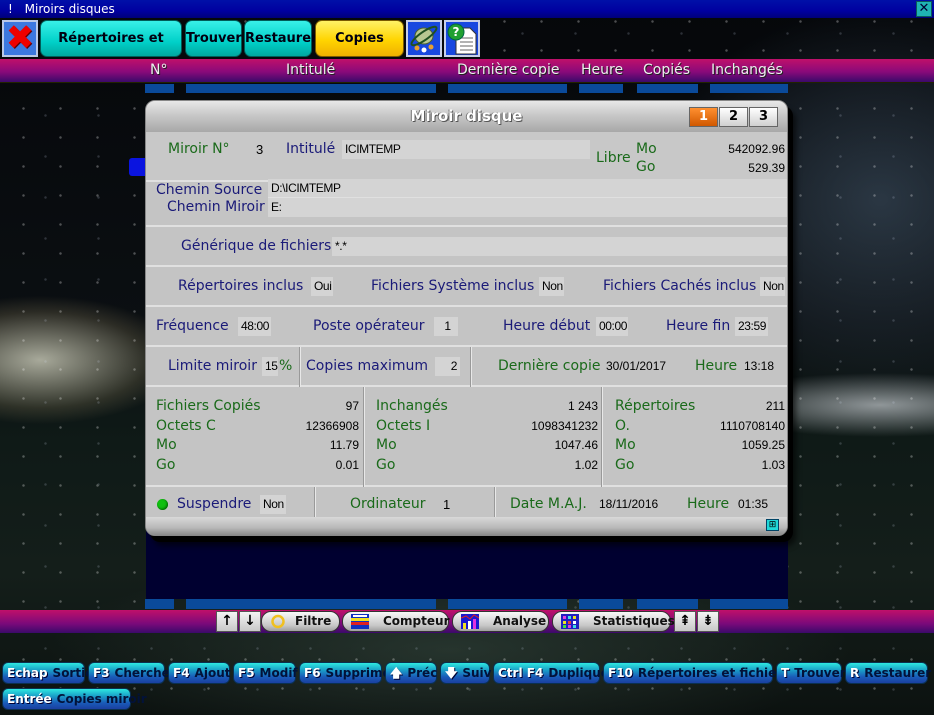 The image size is (934, 715). What do you see at coordinates (369, 326) in the screenshot?
I see `poste-label: Poste opérateur` at bounding box center [369, 326].